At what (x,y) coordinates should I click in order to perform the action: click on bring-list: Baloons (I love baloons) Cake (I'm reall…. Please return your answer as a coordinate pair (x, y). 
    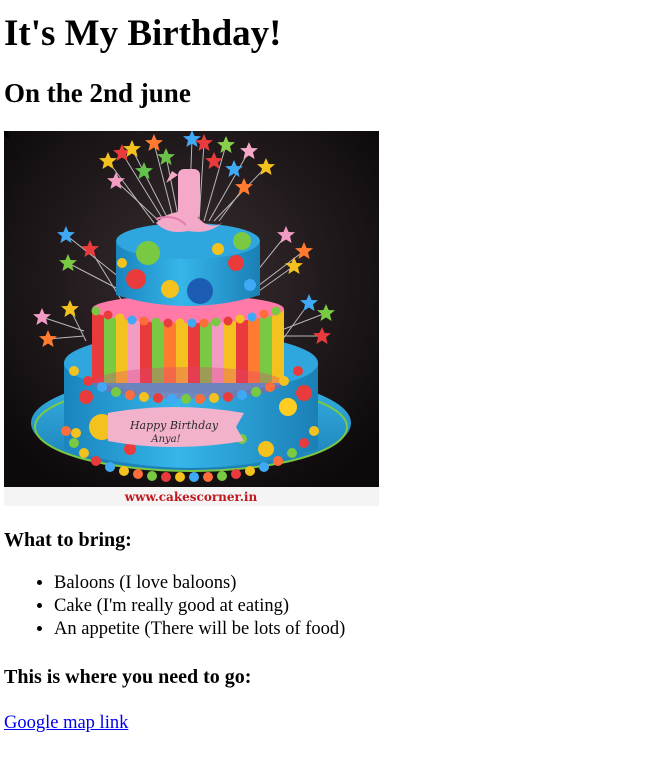
    Looking at the image, I should click on (332, 606).